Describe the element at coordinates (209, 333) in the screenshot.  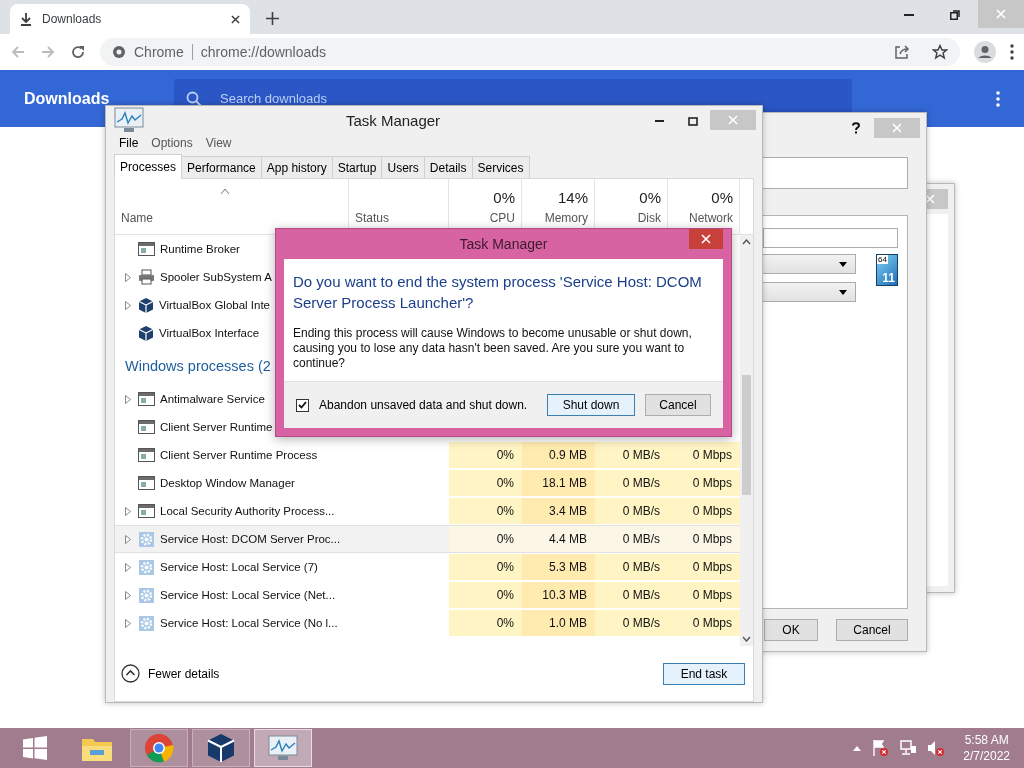
I see `process-name: VirtualBox Interface` at that location.